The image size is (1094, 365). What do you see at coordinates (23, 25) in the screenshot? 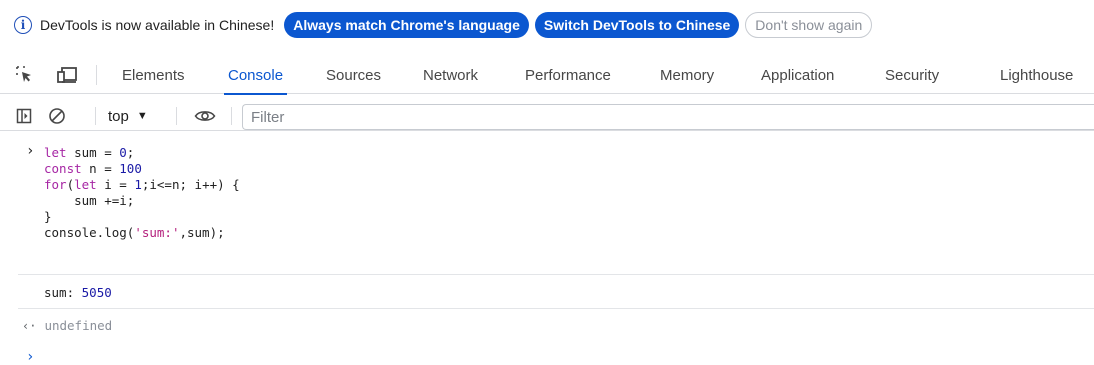
I see `info-icon: i` at bounding box center [23, 25].